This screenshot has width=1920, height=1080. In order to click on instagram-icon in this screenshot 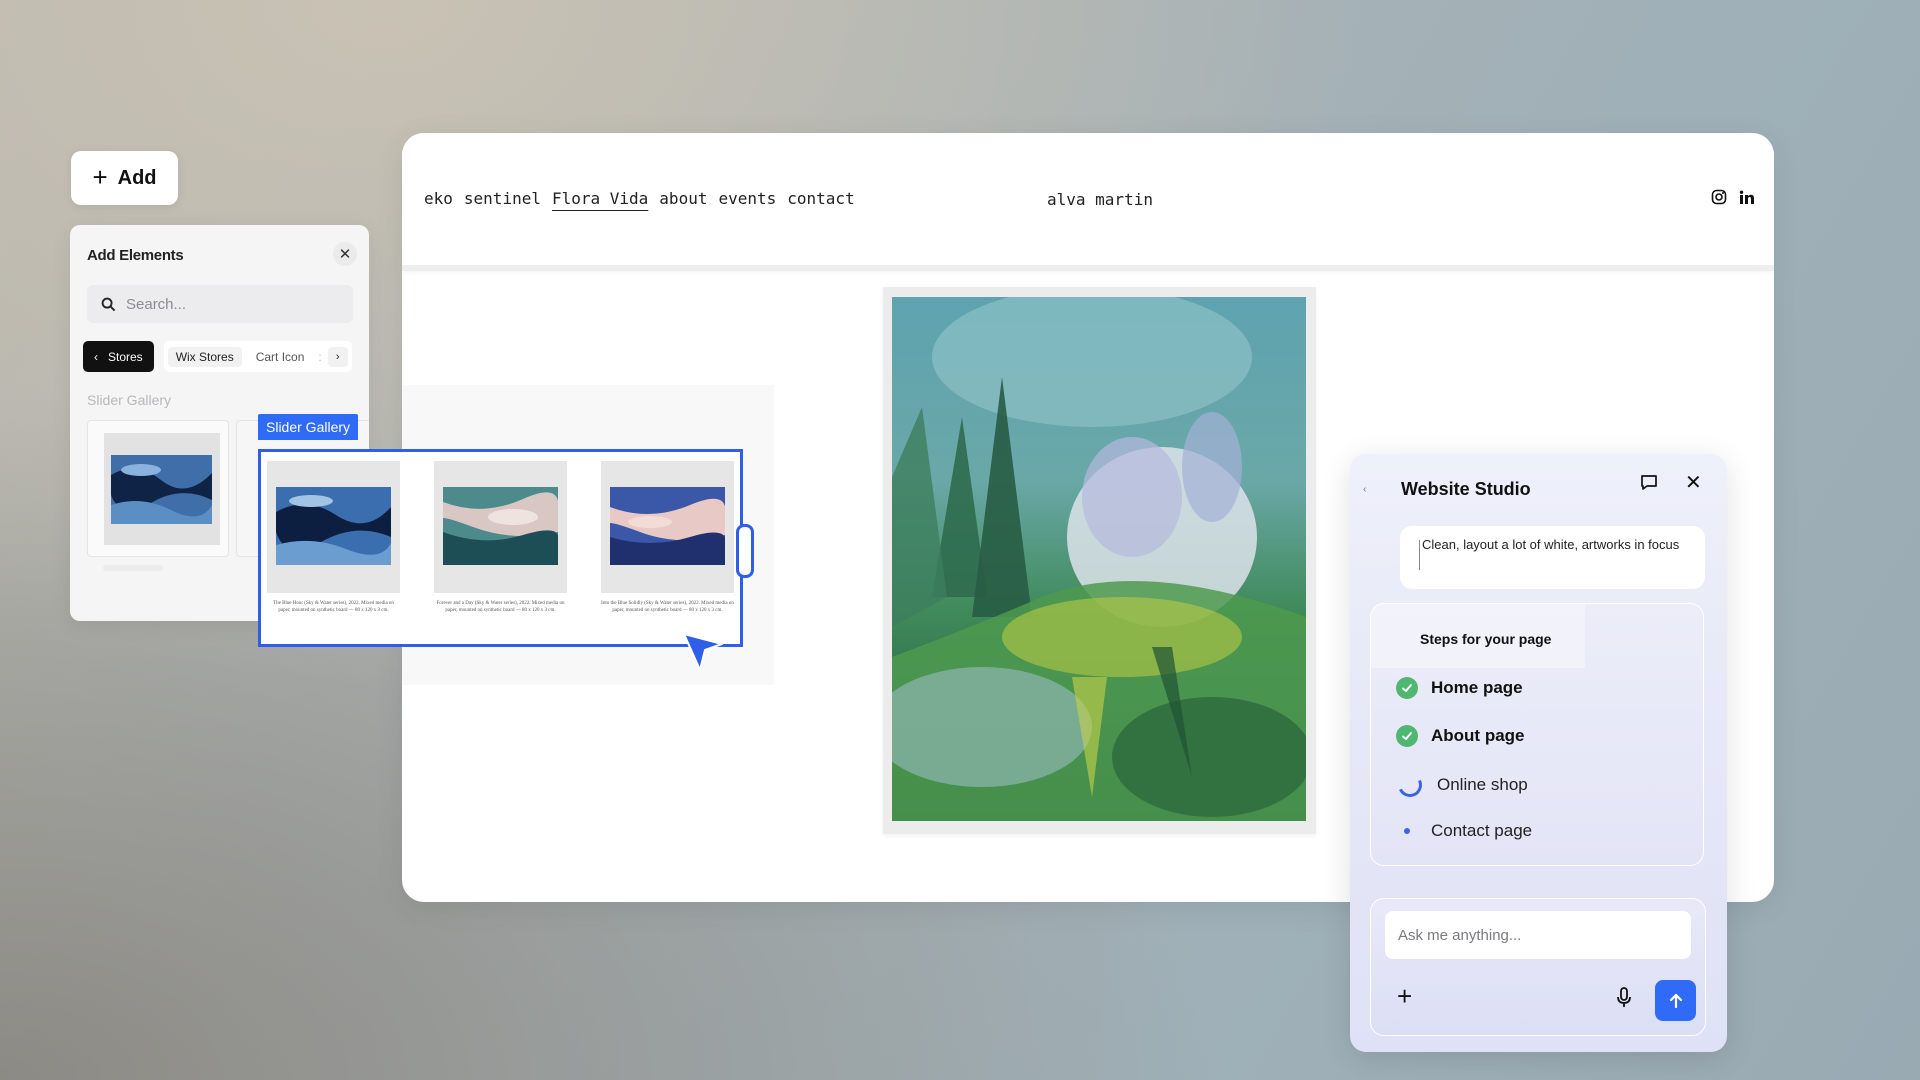, I will do `click(1719, 197)`.